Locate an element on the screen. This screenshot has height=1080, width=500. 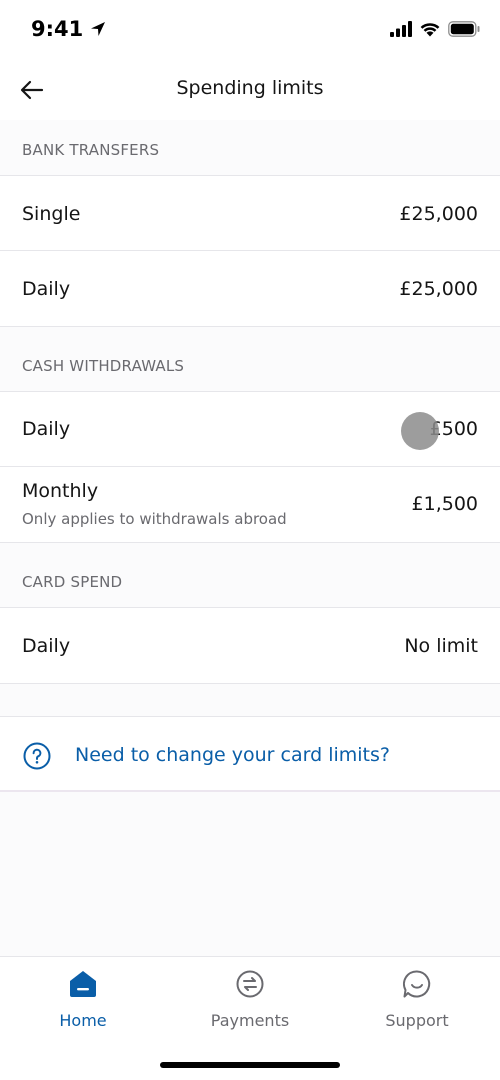
status-time: 9:41 is located at coordinates (69, 29).